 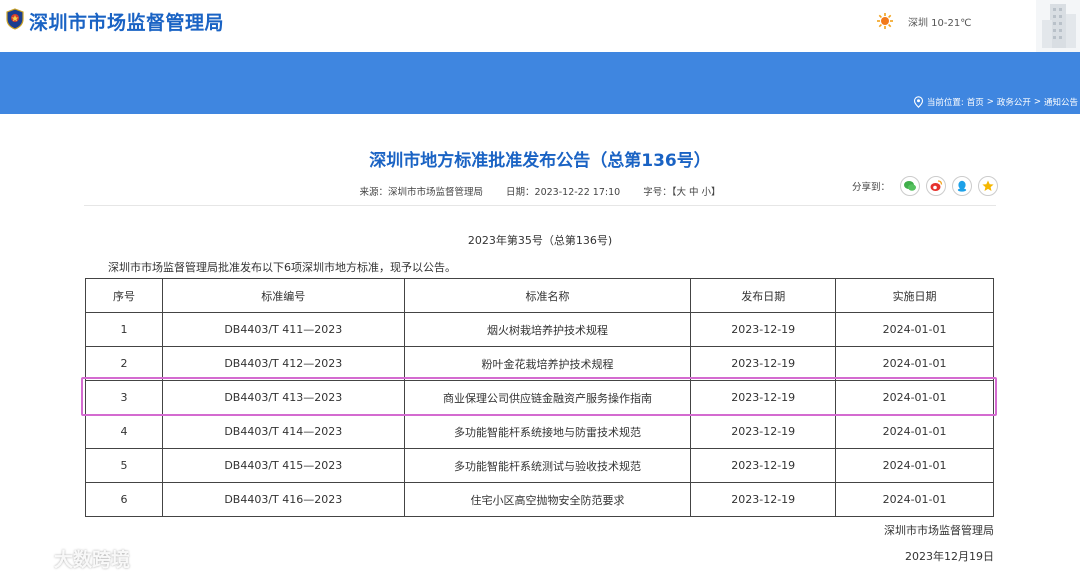 I want to click on header-index: 序号, so click(x=124, y=295).